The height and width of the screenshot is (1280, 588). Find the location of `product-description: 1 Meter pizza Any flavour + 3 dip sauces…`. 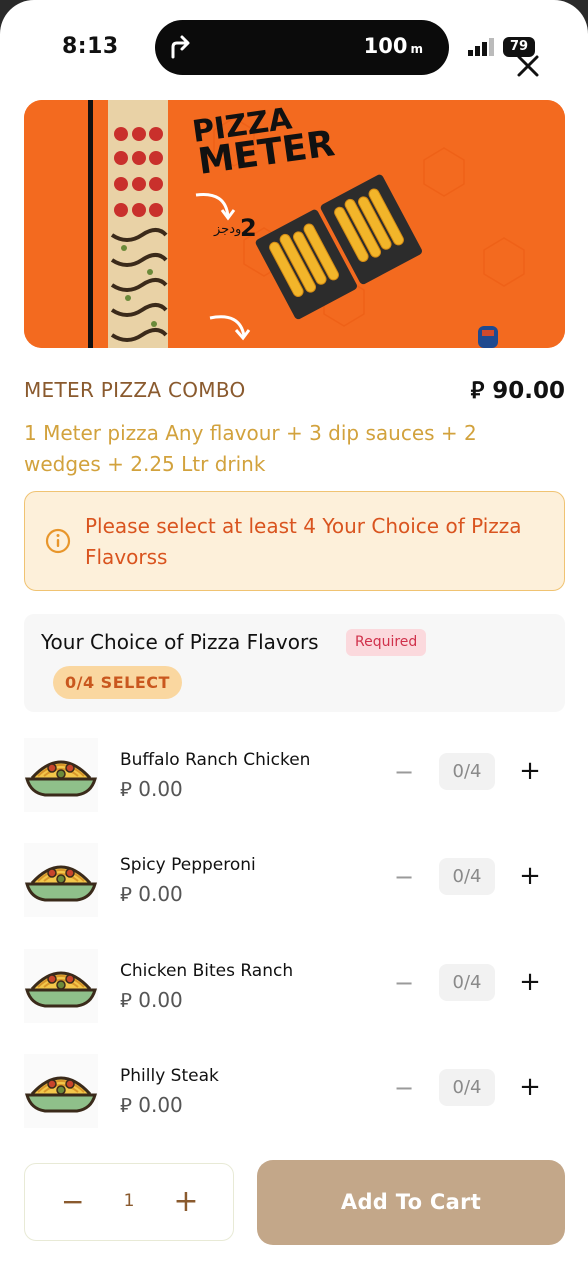

product-description: 1 Meter pizza Any flavour + 3 dip sauces… is located at coordinates (250, 448).